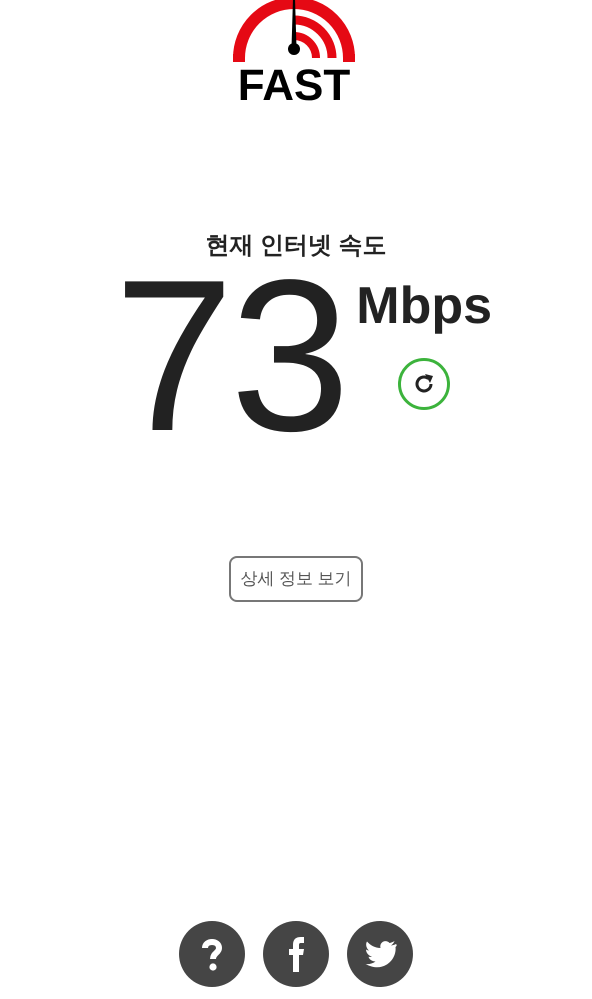  What do you see at coordinates (230, 355) in the screenshot?
I see `speed-value: 73` at bounding box center [230, 355].